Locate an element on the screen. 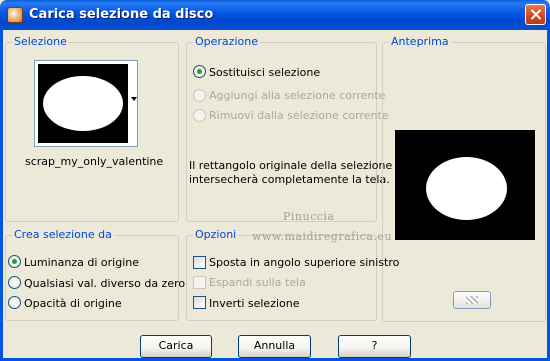 The width and height of the screenshot is (550, 361). checkbox-sposta-label: Sposta in angolo superiore sinistro is located at coordinates (304, 262).